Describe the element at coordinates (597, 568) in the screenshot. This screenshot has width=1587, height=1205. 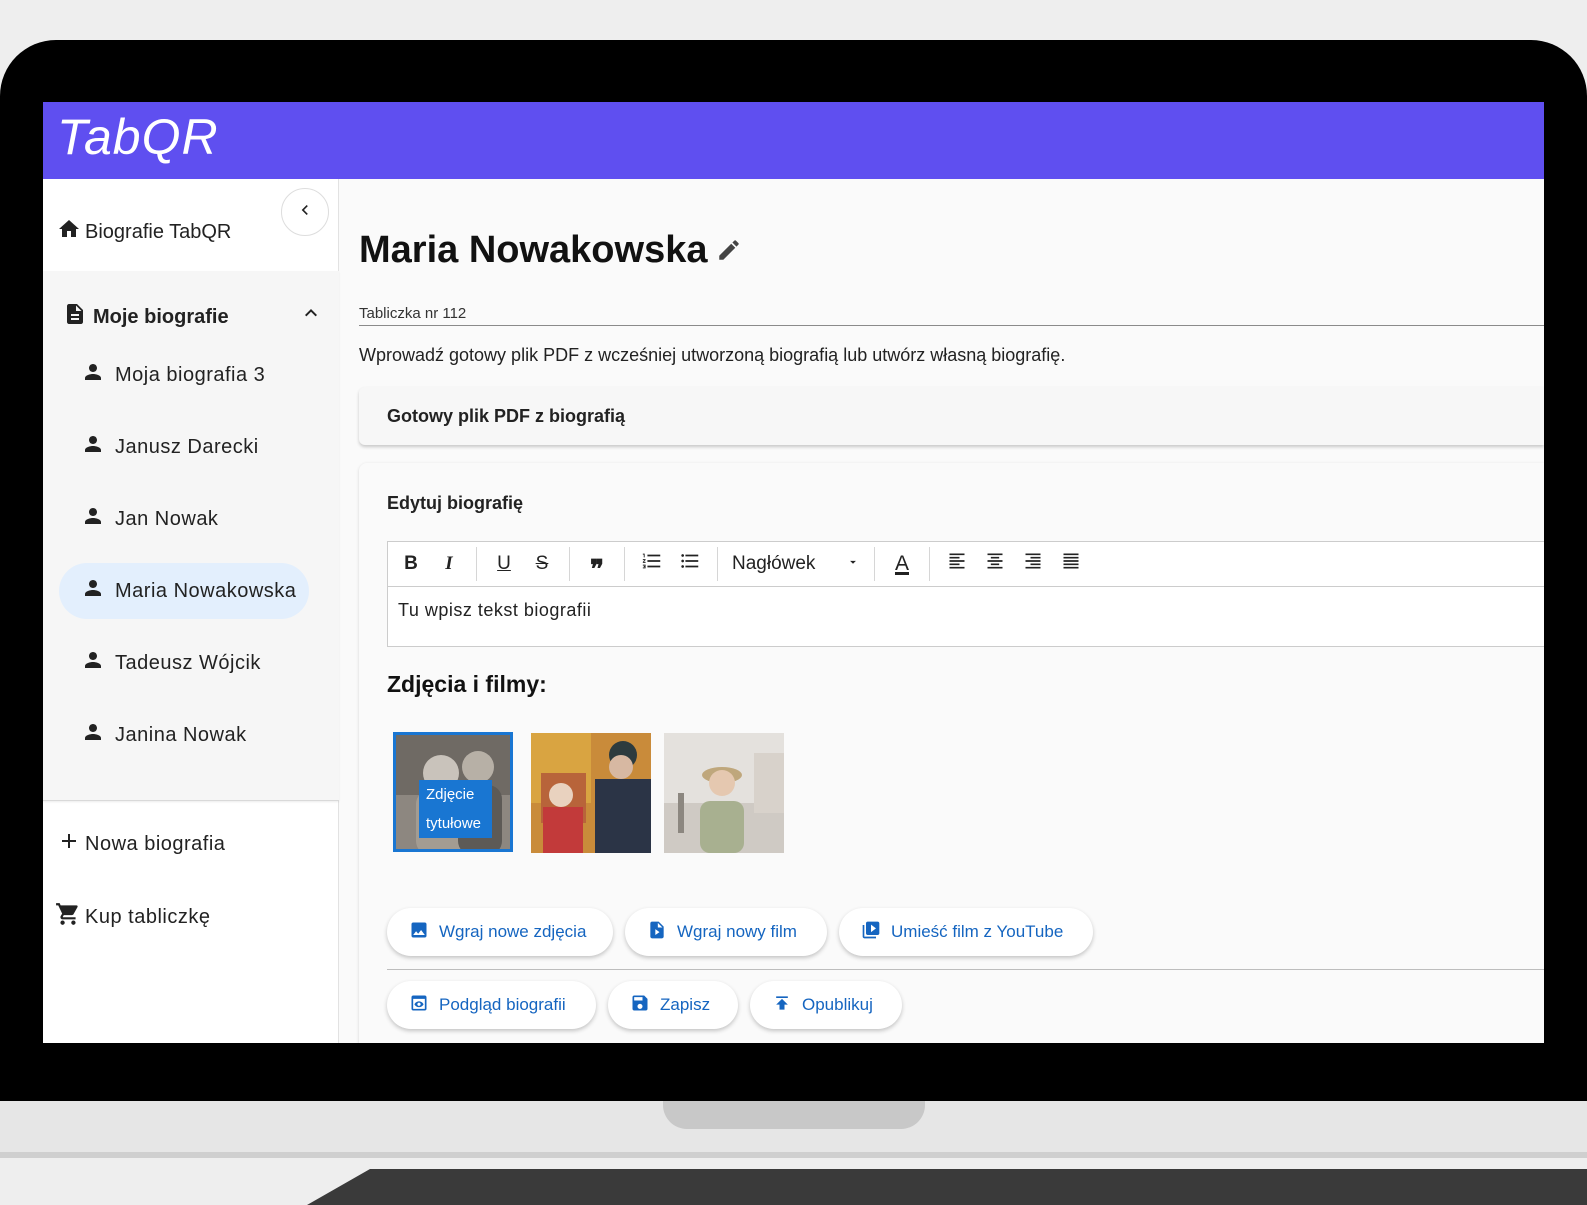
I see `quote-icon: ❞` at that location.